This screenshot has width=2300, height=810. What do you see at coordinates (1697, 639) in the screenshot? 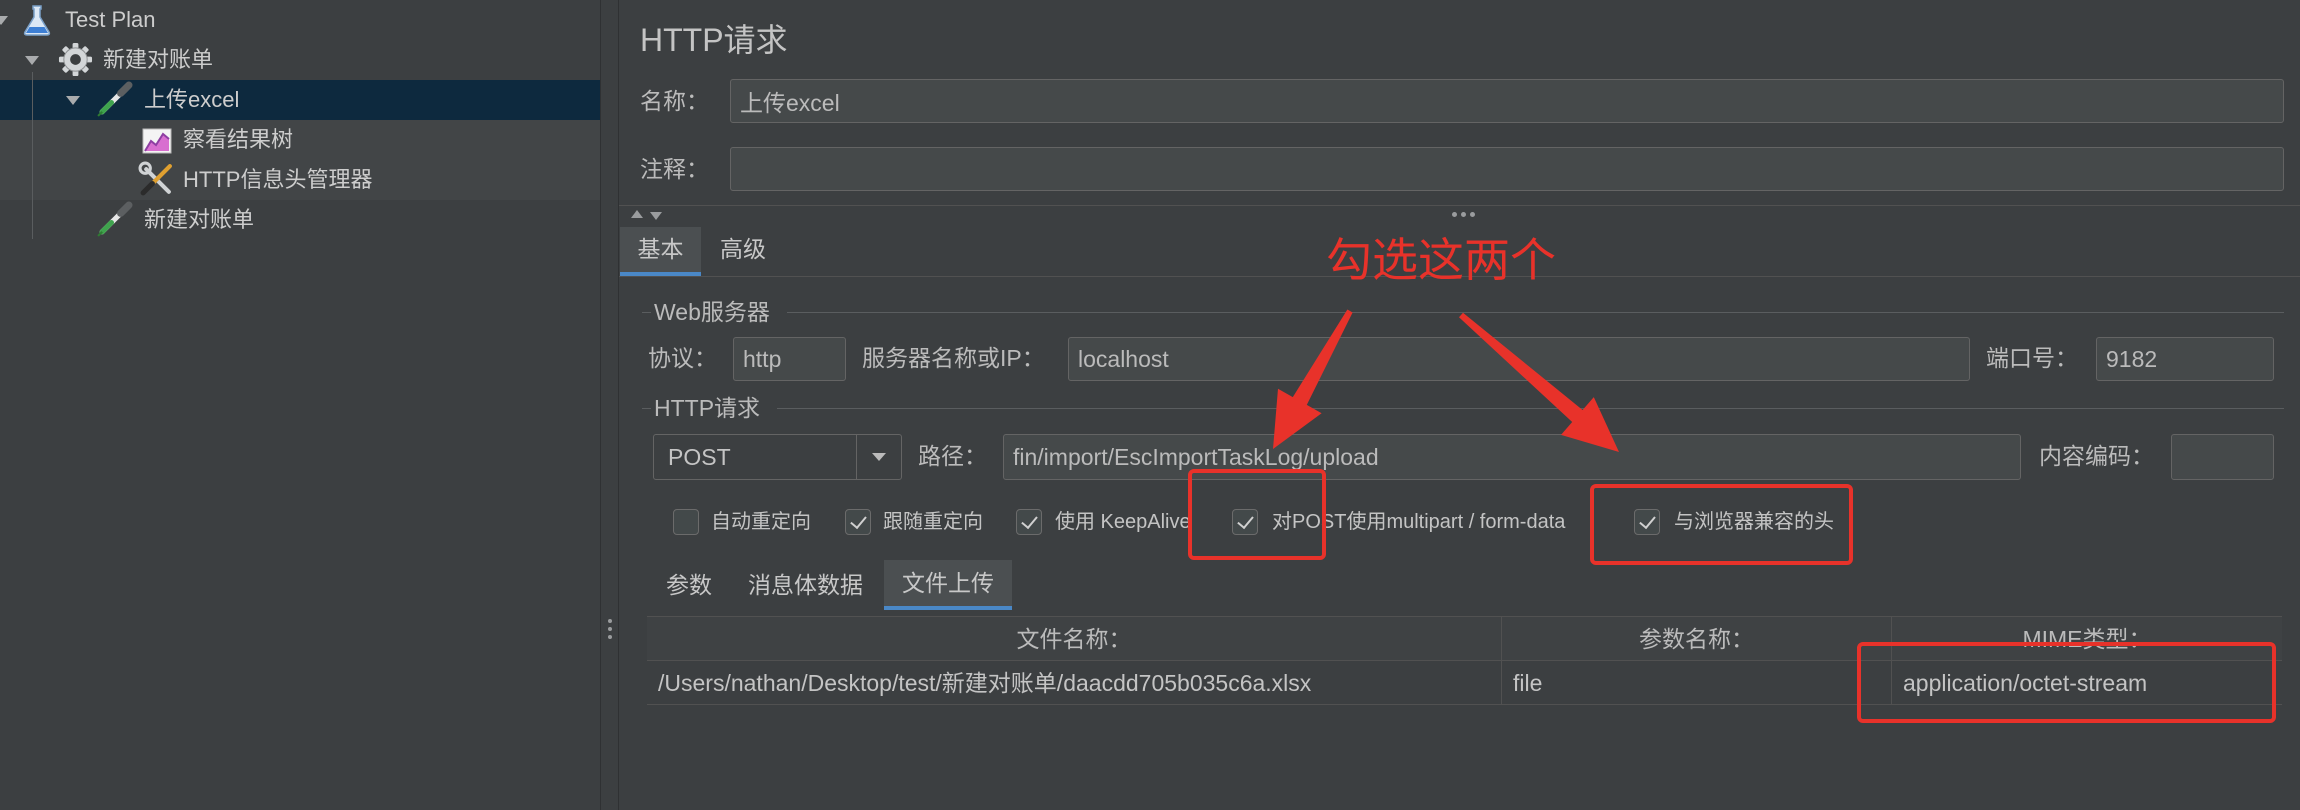
I see `column-header-parameter-name: 参数名称：` at bounding box center [1697, 639].